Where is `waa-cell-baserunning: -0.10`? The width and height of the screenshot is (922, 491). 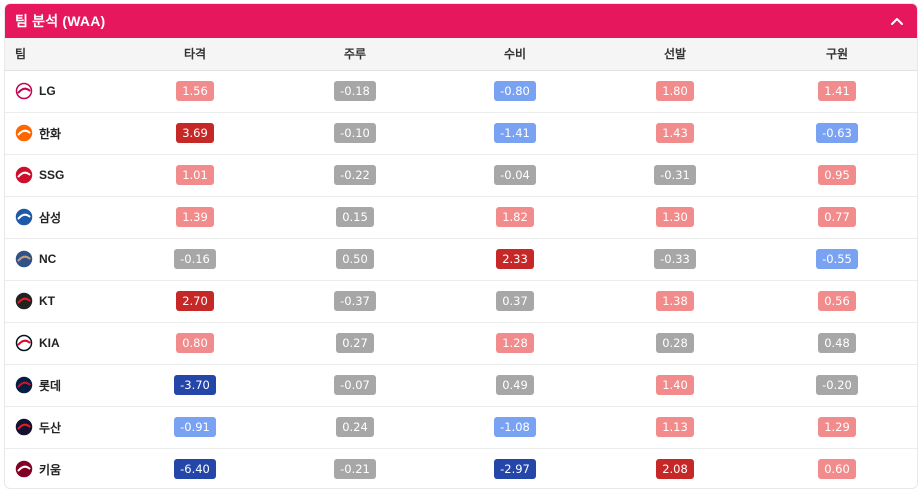
waa-cell-baserunning: -0.10 is located at coordinates (355, 132).